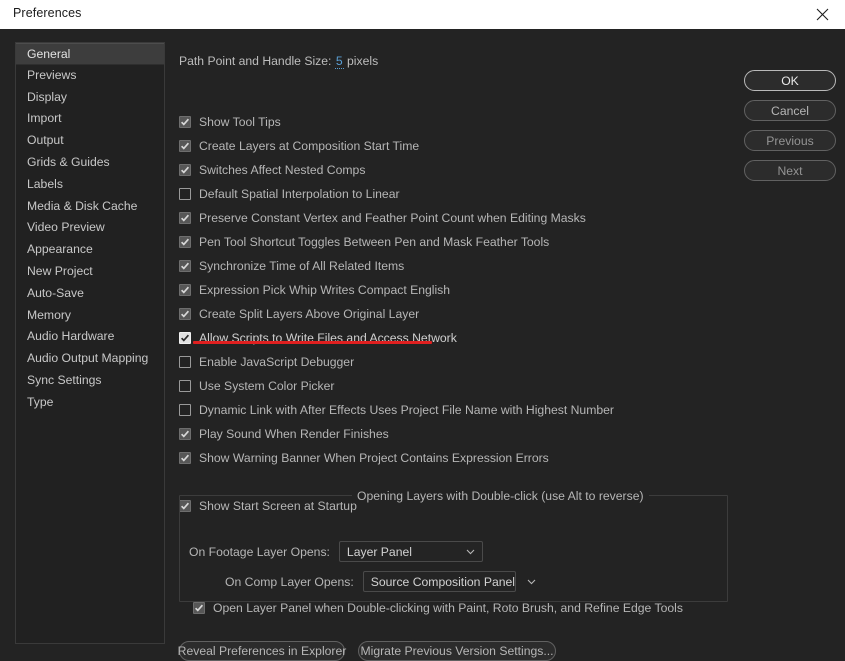 The width and height of the screenshot is (845, 661). What do you see at coordinates (277, 362) in the screenshot?
I see `checkbox-label-enable-javascript-debugger: Enable JavaScript Debugger` at bounding box center [277, 362].